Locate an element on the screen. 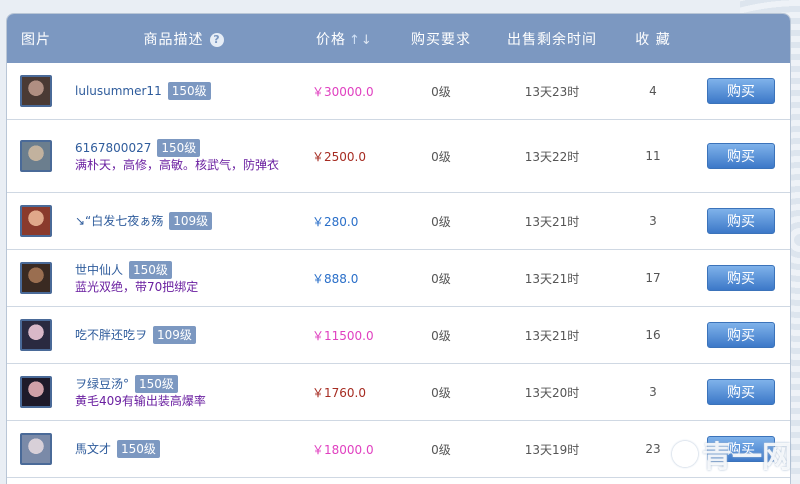  item-favorites: 17 is located at coordinates (653, 278).